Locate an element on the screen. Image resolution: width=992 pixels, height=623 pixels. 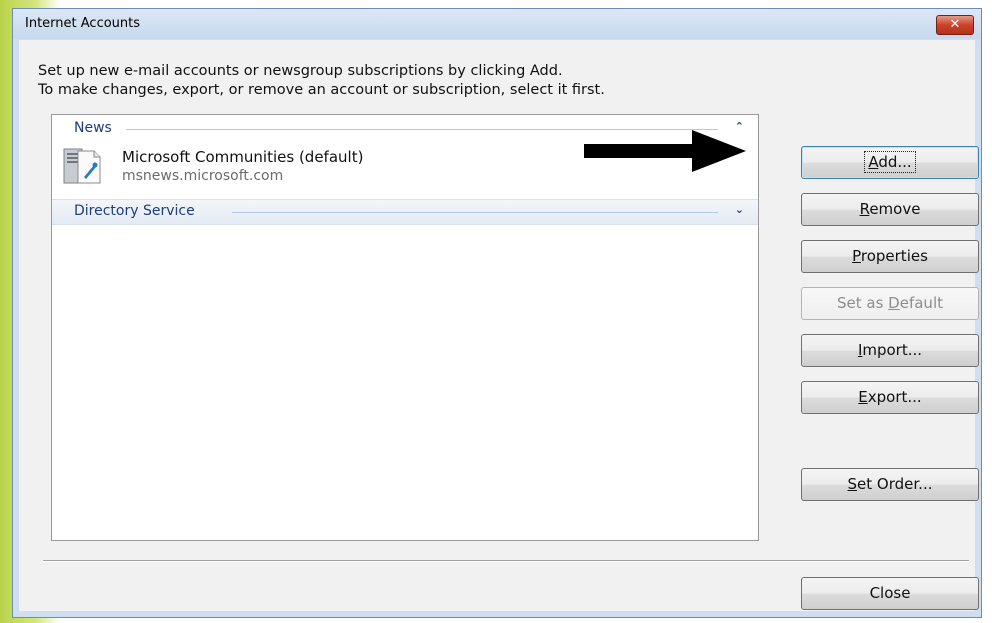
remove-button: Remove is located at coordinates (890, 209).